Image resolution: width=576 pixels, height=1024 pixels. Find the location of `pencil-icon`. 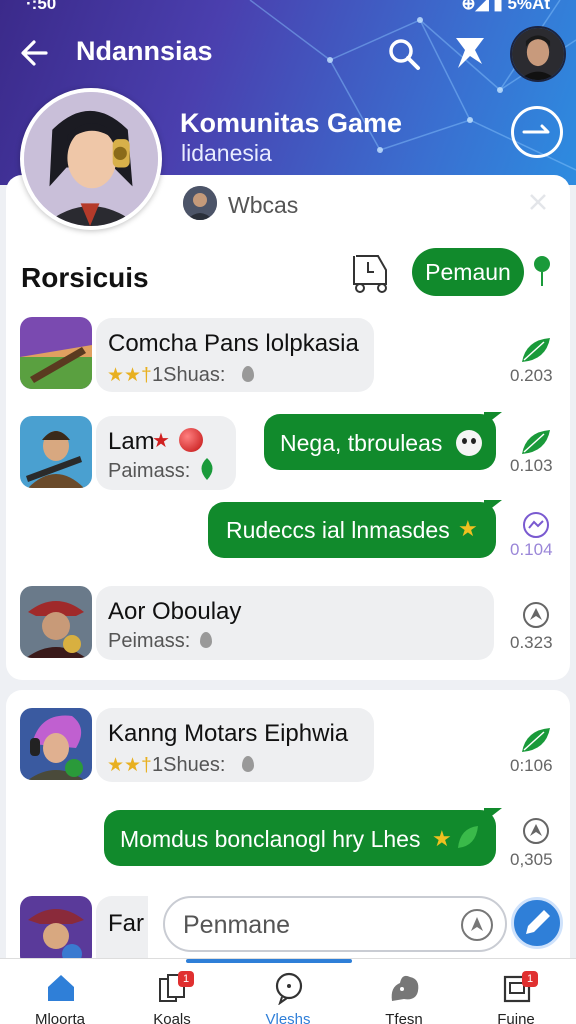

pencil-icon is located at coordinates (538, 922).